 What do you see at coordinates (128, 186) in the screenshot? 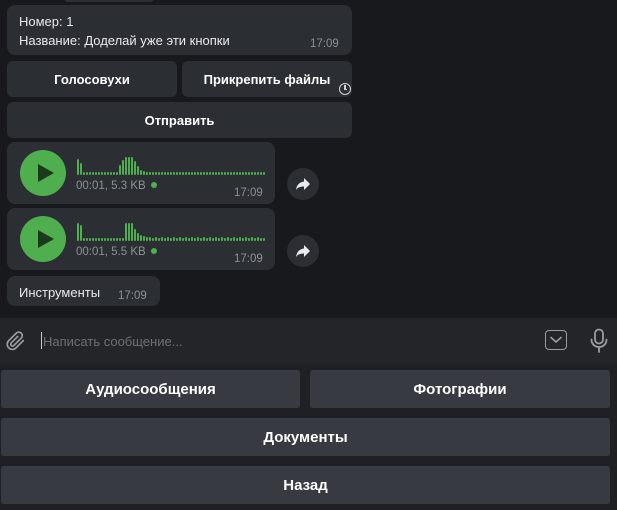
I see `voice-size: 5.3 KB` at bounding box center [128, 186].